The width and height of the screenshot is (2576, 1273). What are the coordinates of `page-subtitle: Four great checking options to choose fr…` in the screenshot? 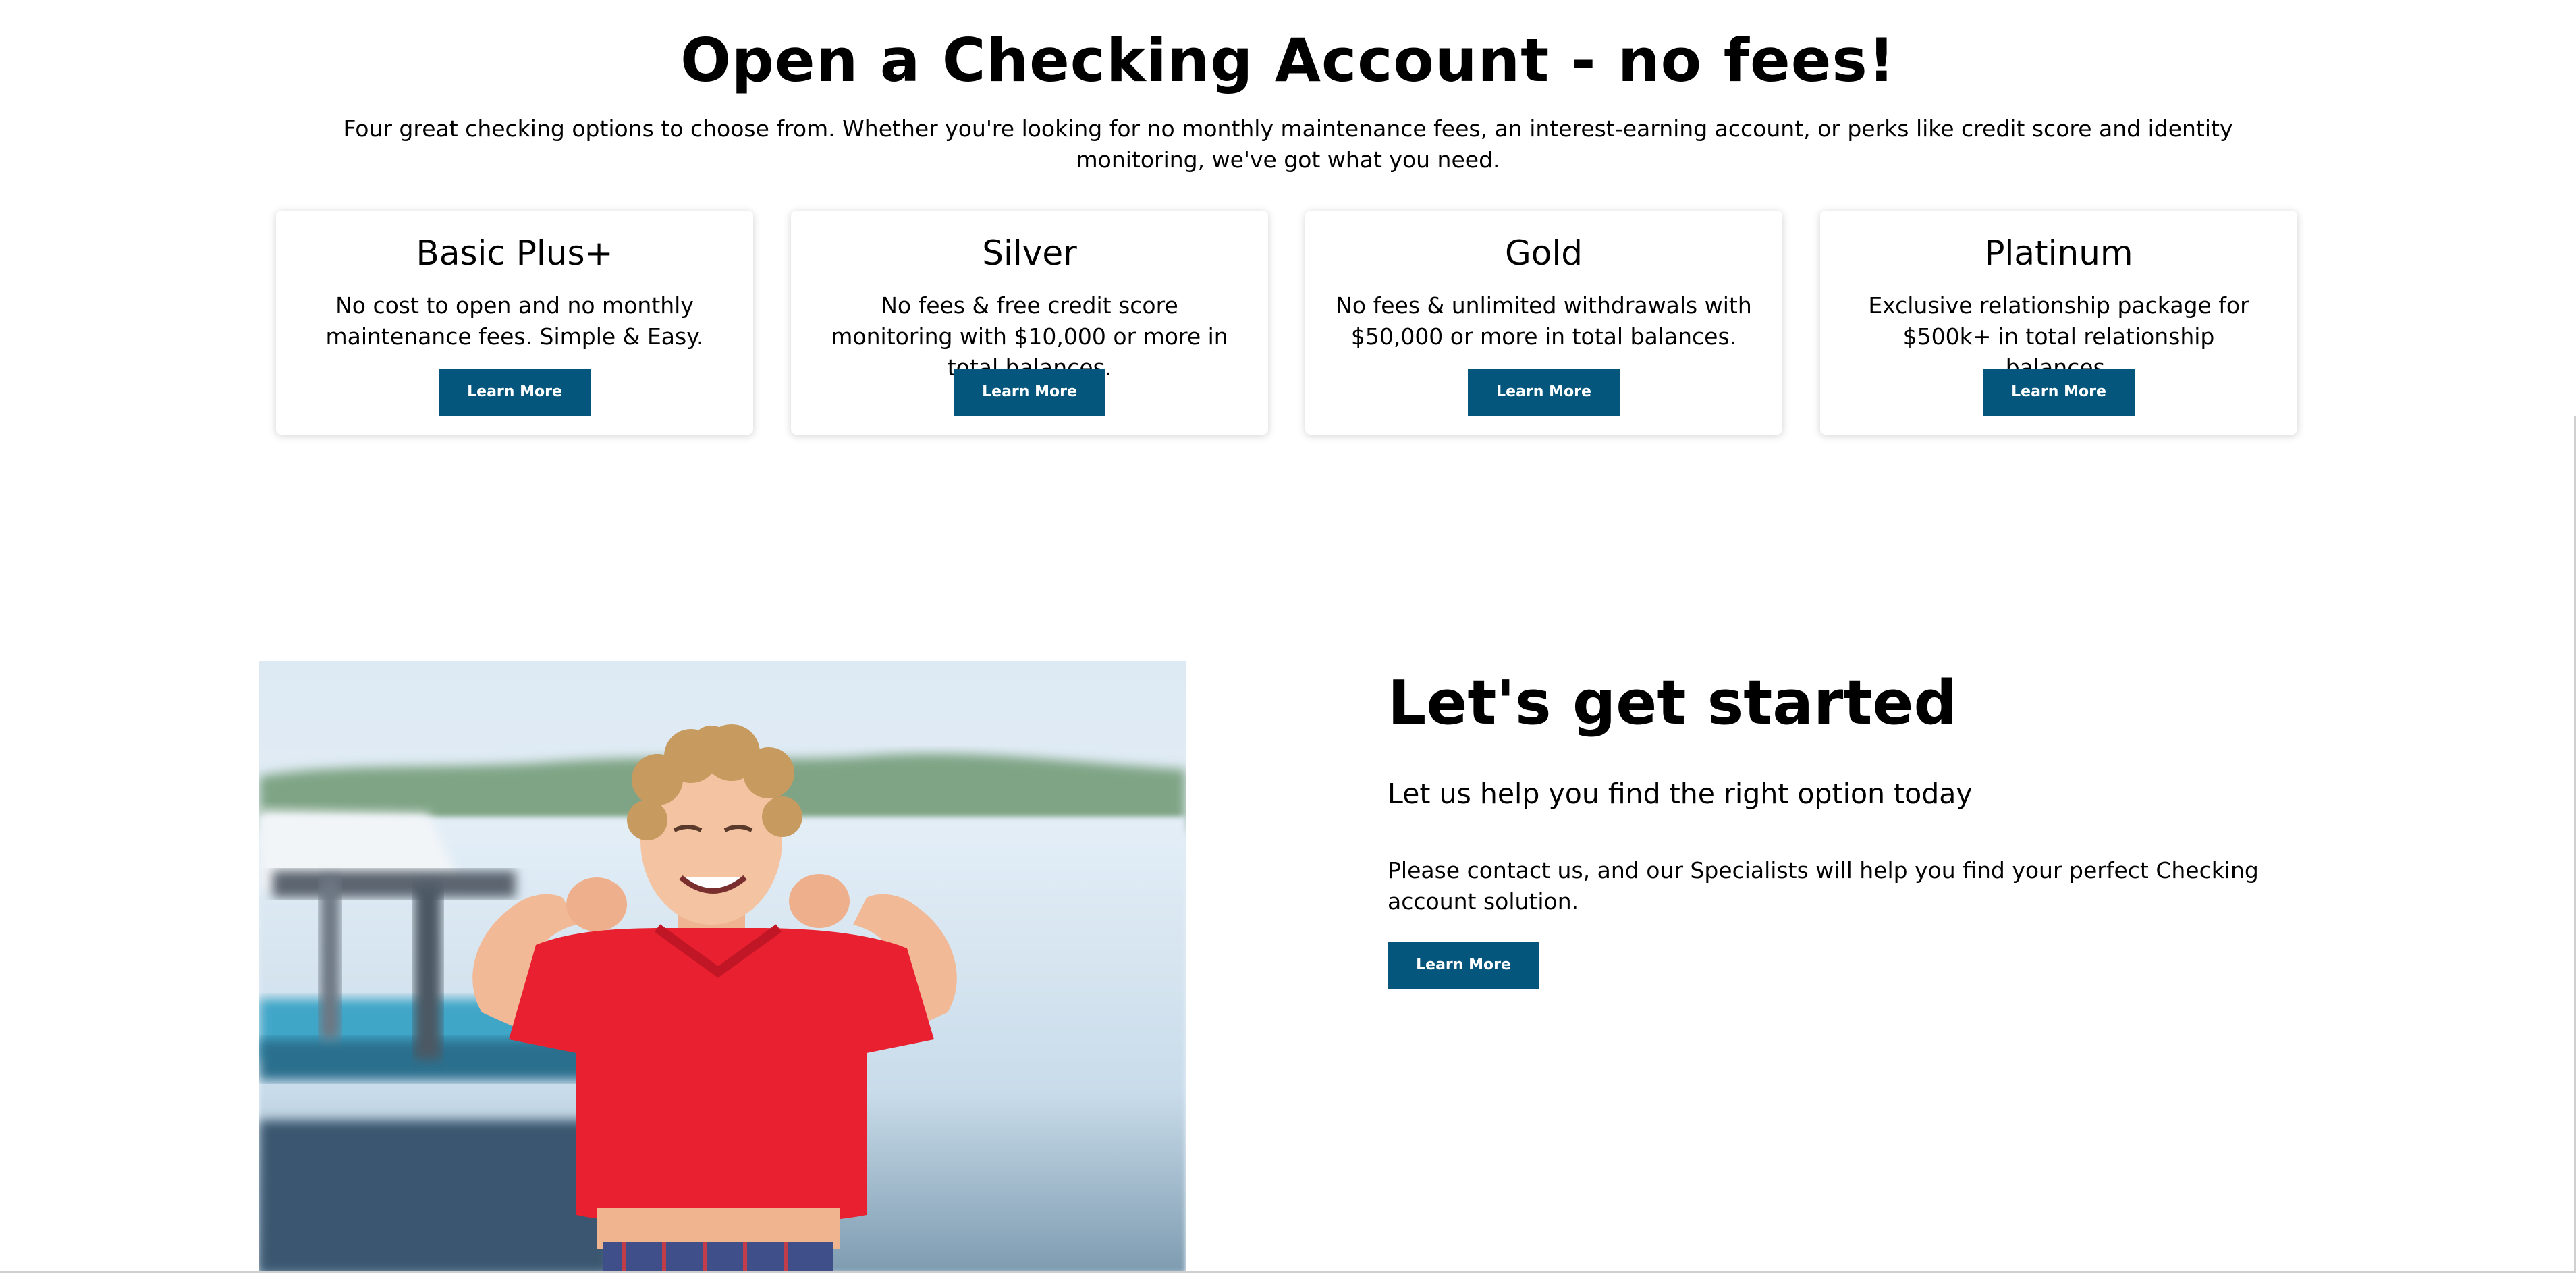 It's located at (1288, 144).